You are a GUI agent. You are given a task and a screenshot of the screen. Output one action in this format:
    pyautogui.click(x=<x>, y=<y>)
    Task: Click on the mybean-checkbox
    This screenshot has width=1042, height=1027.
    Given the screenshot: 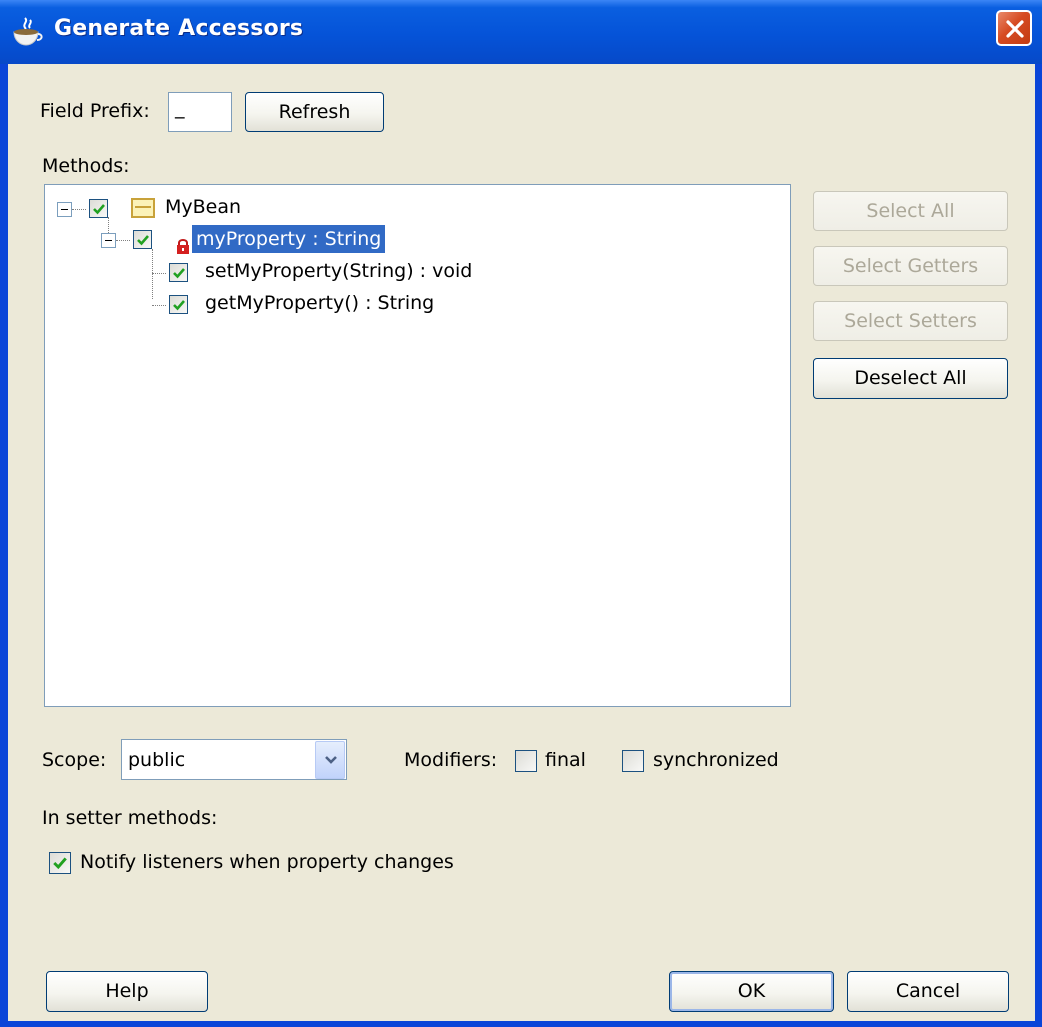 What is the action you would take?
    pyautogui.click(x=98, y=208)
    